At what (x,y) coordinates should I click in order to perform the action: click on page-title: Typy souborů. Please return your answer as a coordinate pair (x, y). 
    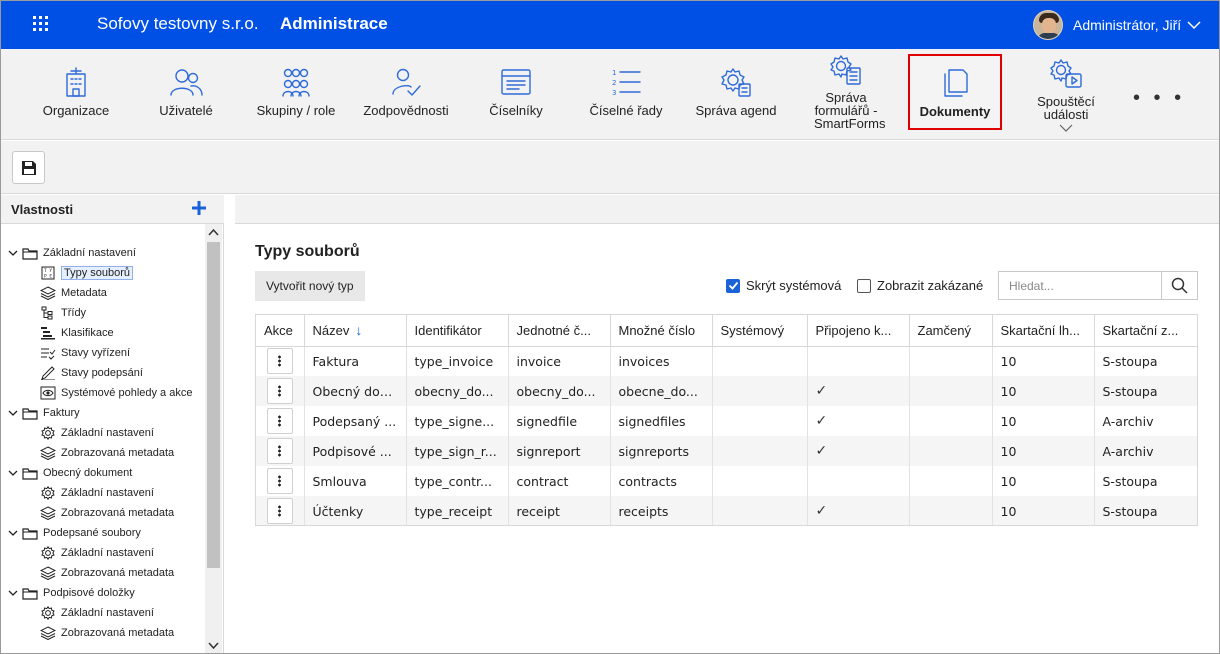
    Looking at the image, I should click on (307, 251).